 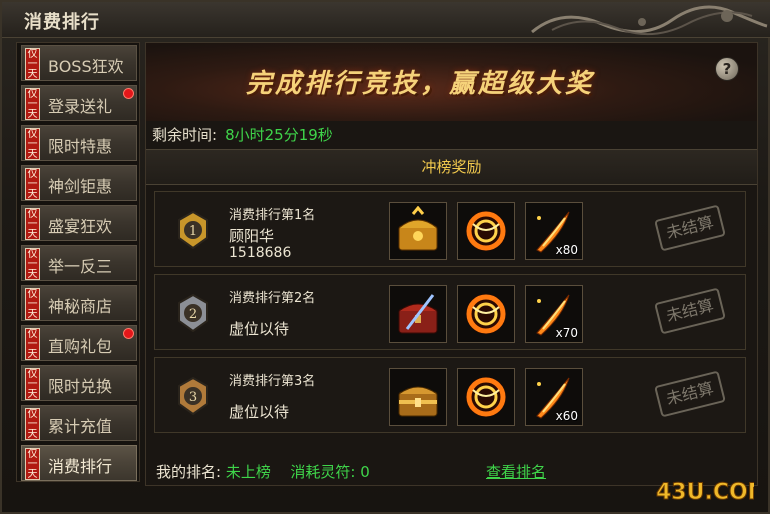 What do you see at coordinates (566, 333) in the screenshot?
I see `item-quantity: x70` at bounding box center [566, 333].